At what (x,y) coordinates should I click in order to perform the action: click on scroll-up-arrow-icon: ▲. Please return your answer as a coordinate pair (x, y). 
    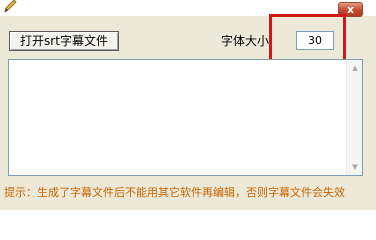
    Looking at the image, I should click on (355, 68).